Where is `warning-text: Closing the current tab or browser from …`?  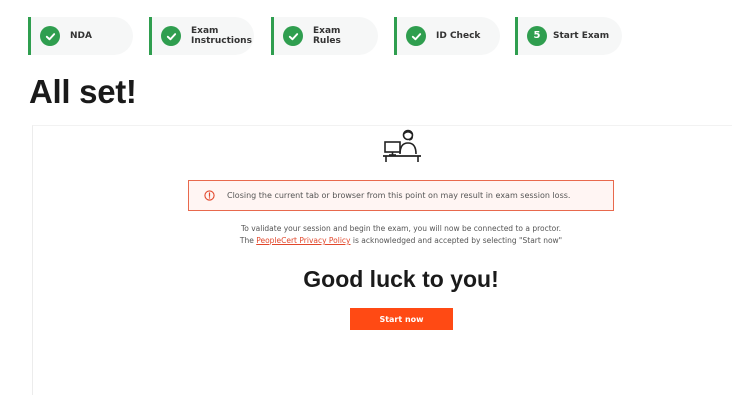
warning-text: Closing the current tab or browser from … is located at coordinates (399, 195).